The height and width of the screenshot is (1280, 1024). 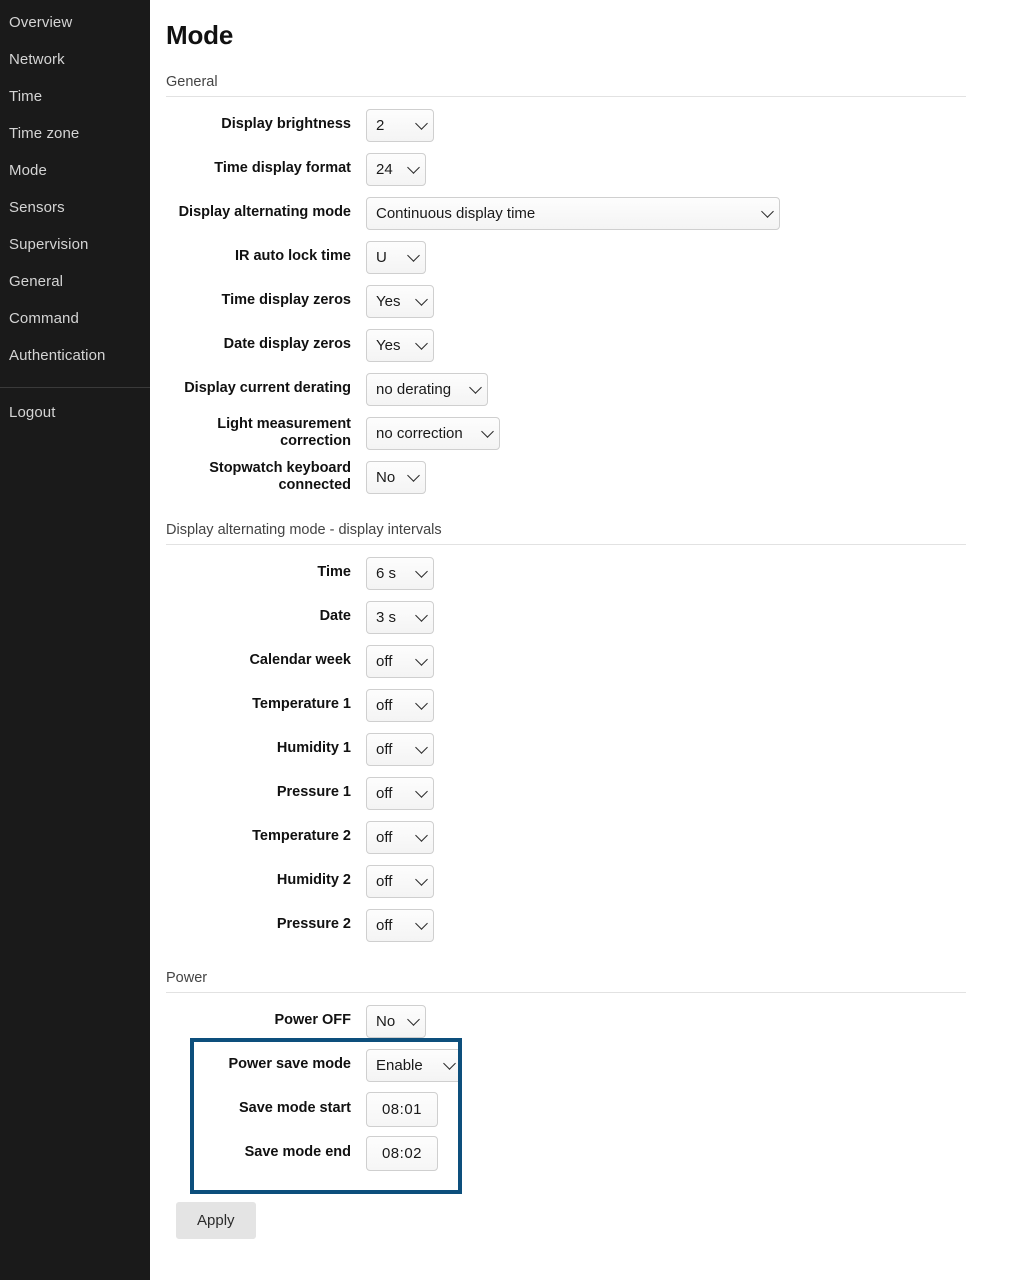 I want to click on select-date-display-zeros: Yes, so click(x=400, y=345).